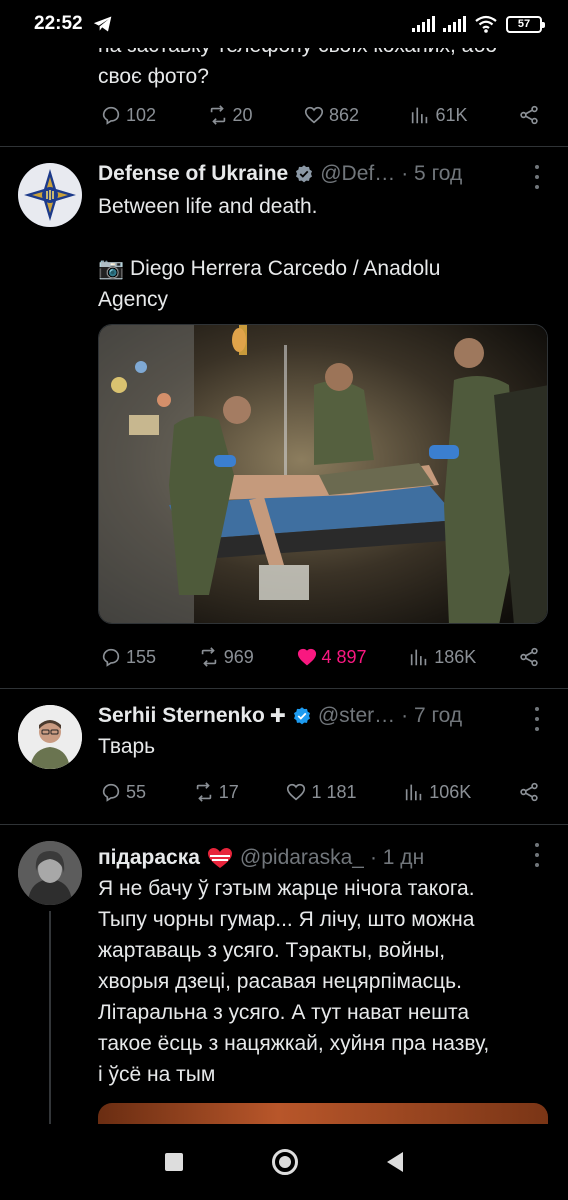 The height and width of the screenshot is (1200, 568). What do you see at coordinates (219, 858) in the screenshot?
I see `heart-emoji-icon` at bounding box center [219, 858].